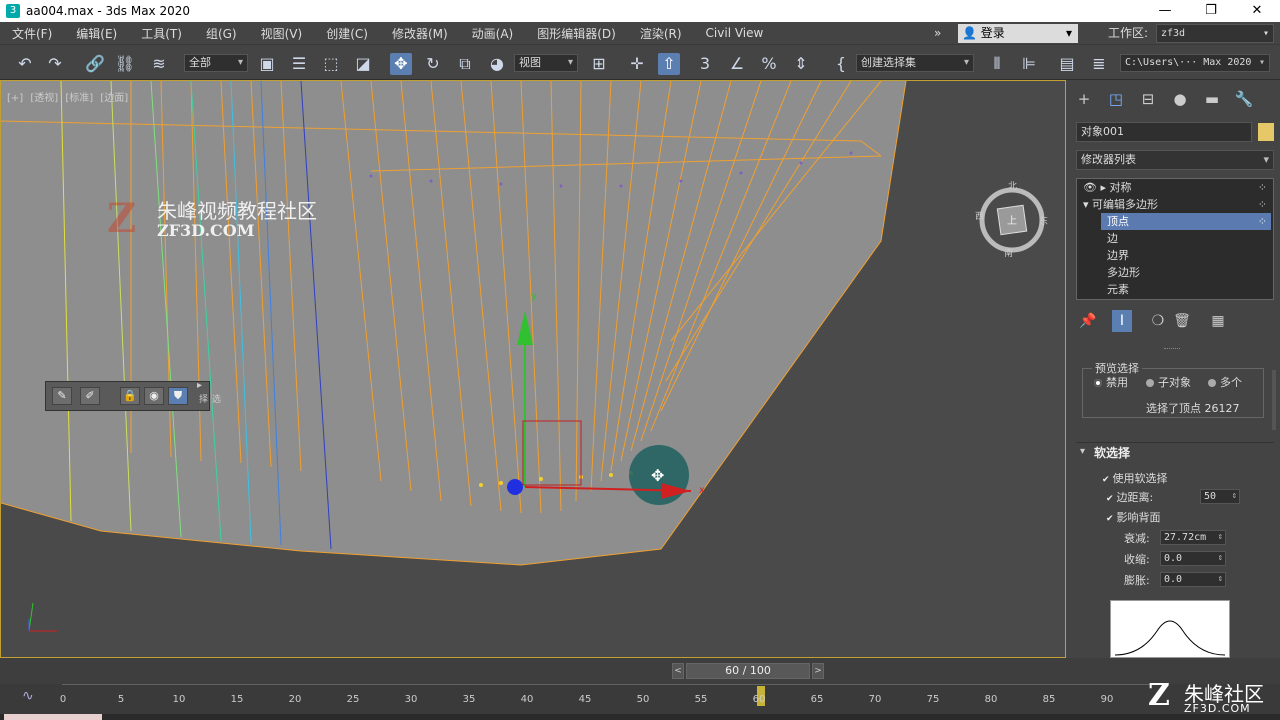 This screenshot has width=1280, height=720. Describe the element at coordinates (1225, 382) in the screenshot. I see `preview-multi-radio: 多个` at that location.